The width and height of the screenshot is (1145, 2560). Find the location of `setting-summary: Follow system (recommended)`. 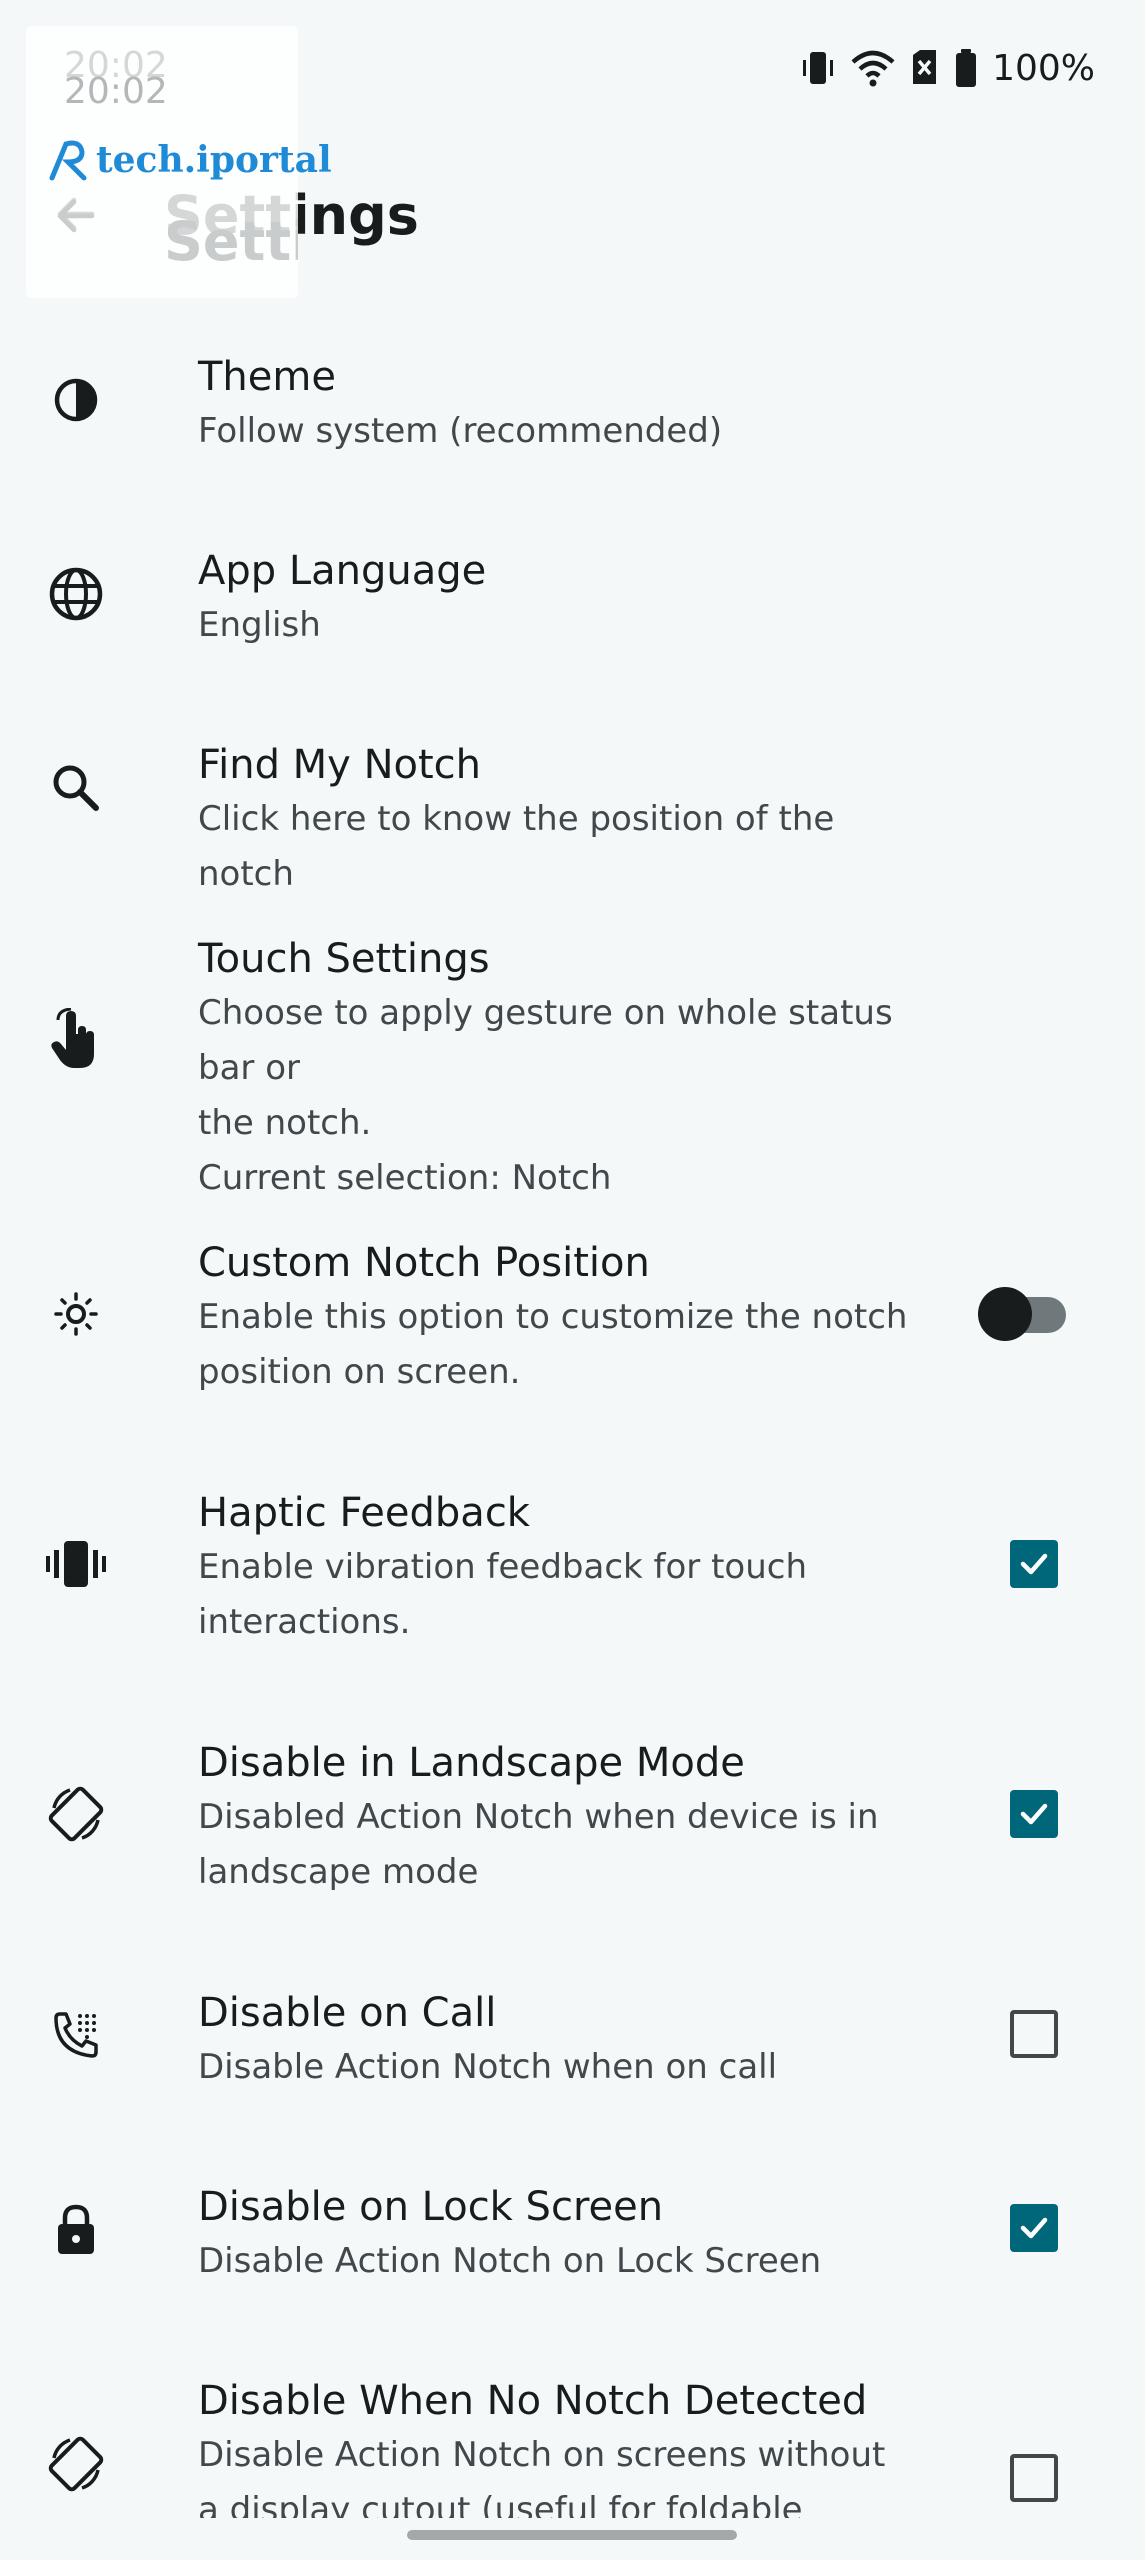

setting-summary: Follow system (recommended) is located at coordinates (460, 431).